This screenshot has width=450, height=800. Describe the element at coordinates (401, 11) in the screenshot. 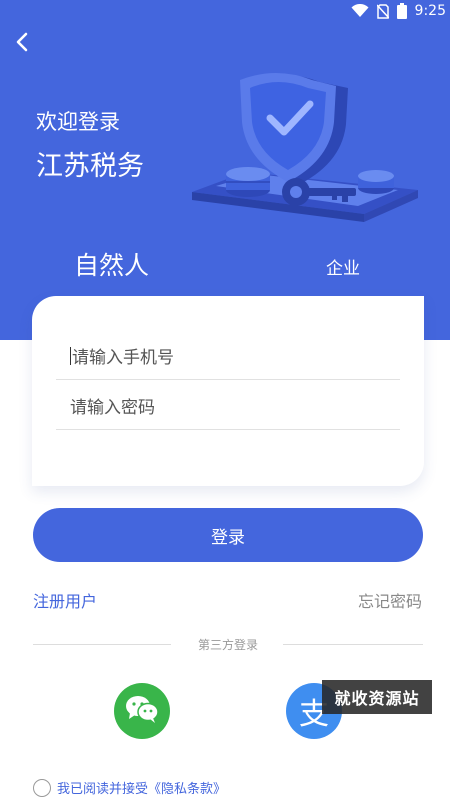

I see `battery-icon` at that location.